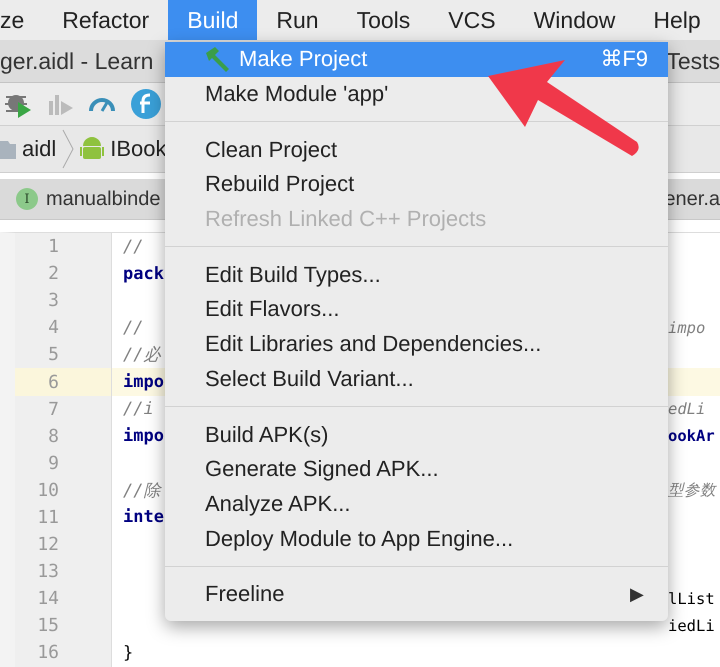 Image resolution: width=720 pixels, height=667 pixels. I want to click on line-number: 4, so click(63, 328).